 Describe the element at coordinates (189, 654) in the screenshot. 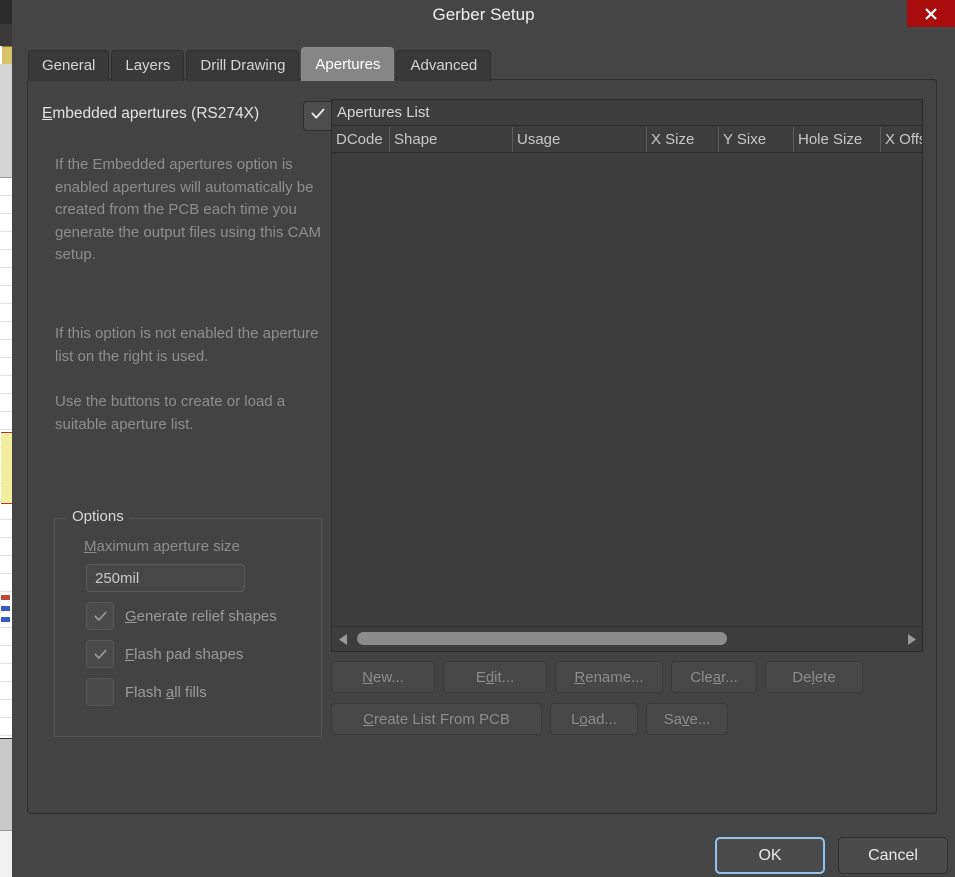

I see `flash-pad-label-rest: lash pad shapes` at that location.